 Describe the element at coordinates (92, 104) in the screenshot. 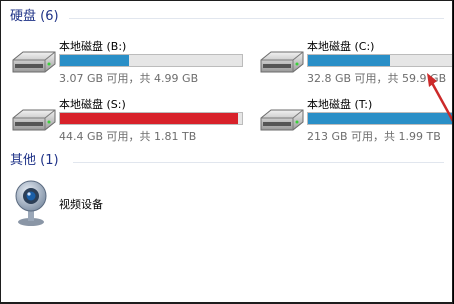

I see `drive-name: 本地磁盘 (S:)` at that location.